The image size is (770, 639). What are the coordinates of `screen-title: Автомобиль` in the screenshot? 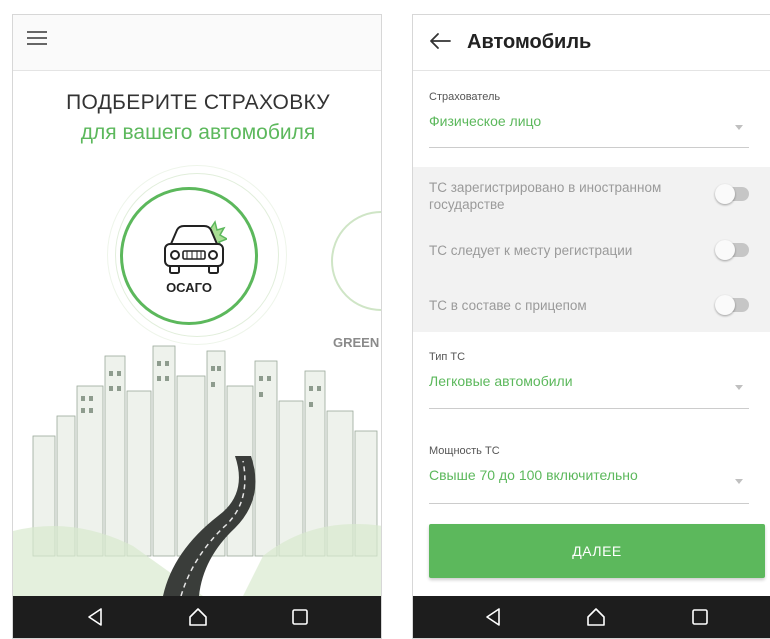 It's located at (529, 42).